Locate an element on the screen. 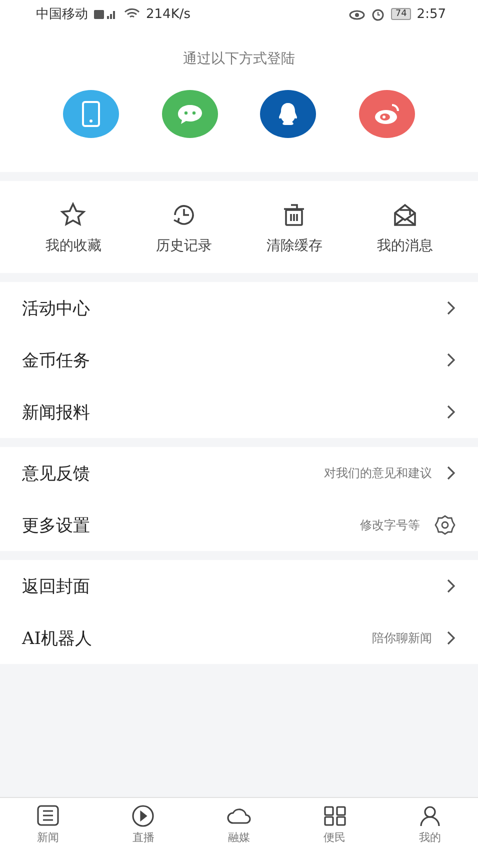 The width and height of the screenshot is (478, 850). menu-item: 活动中心 is located at coordinates (234, 308).